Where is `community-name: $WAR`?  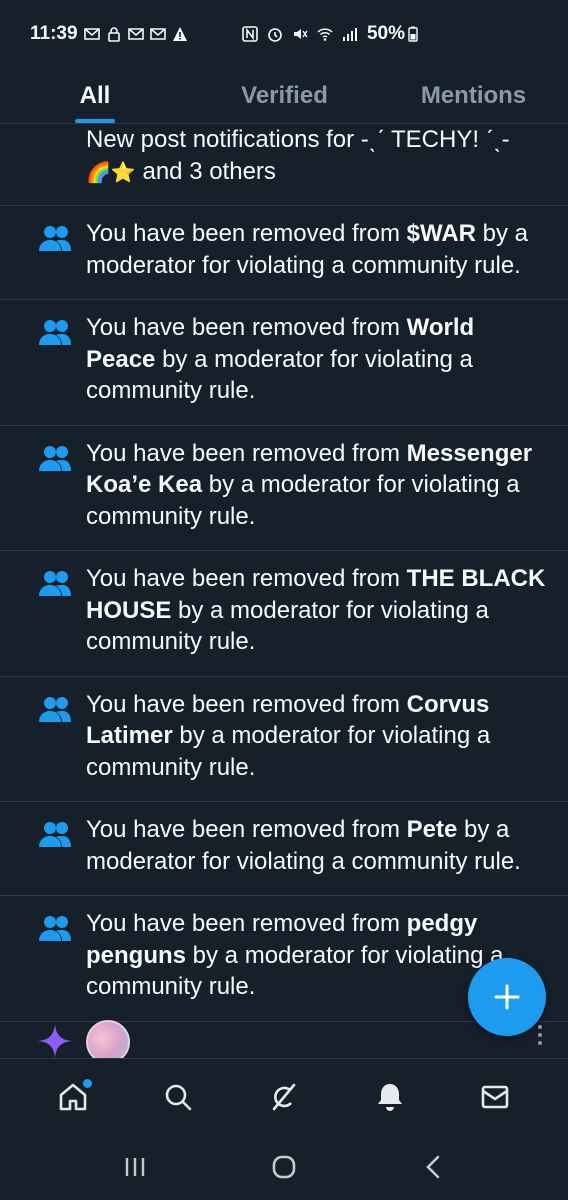 community-name: $WAR is located at coordinates (441, 233).